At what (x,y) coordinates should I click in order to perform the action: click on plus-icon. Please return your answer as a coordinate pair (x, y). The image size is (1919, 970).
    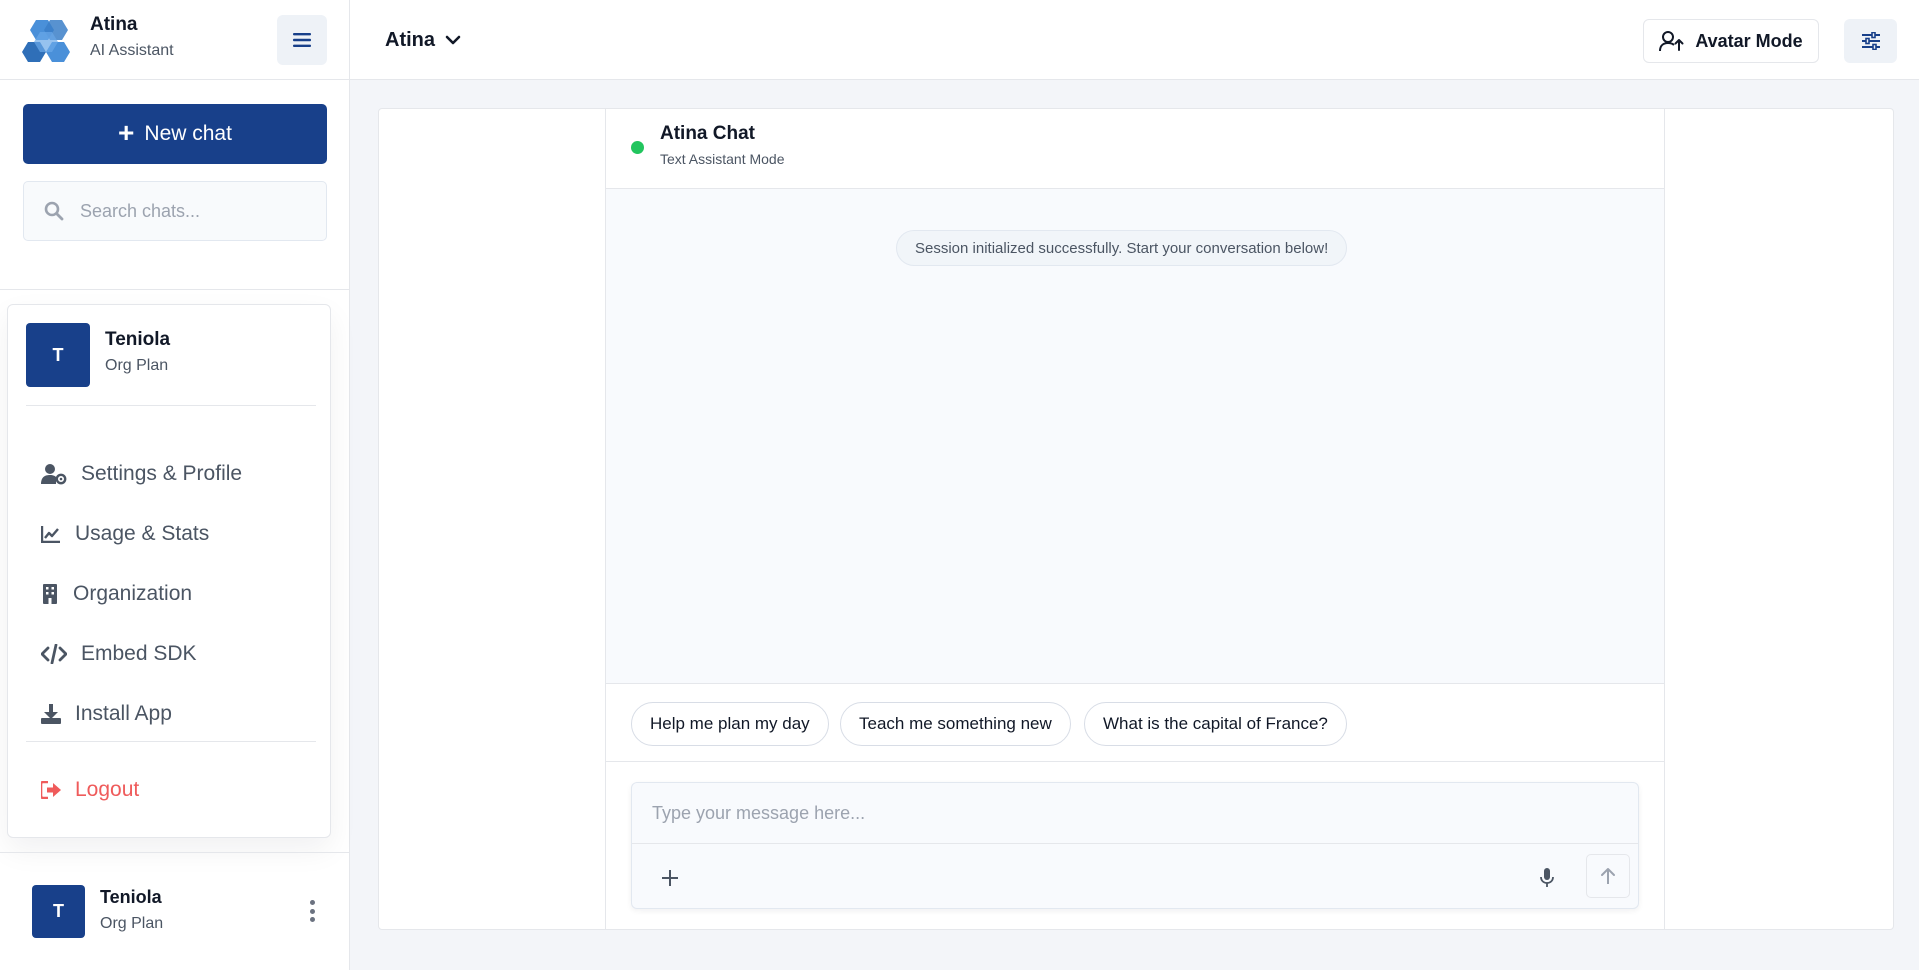
    Looking at the image, I should click on (670, 878).